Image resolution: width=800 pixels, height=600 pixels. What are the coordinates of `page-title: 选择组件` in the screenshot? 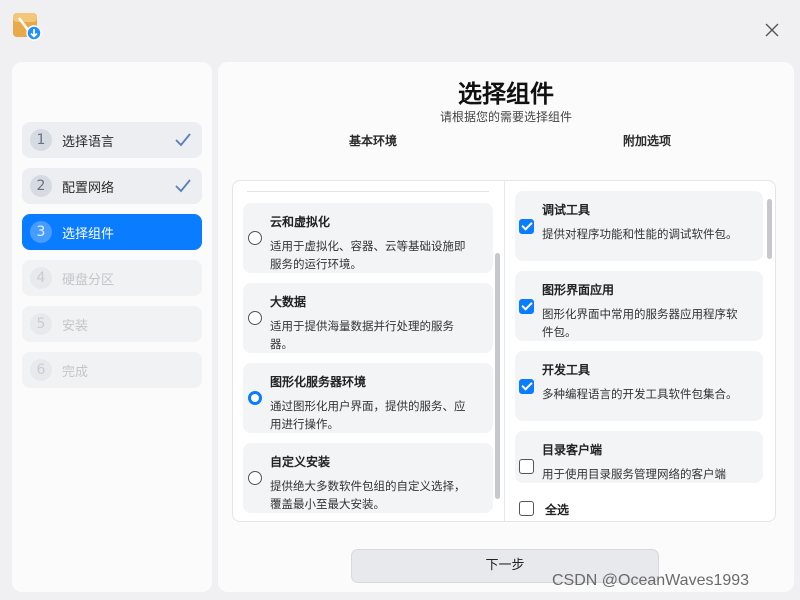 It's located at (506, 94).